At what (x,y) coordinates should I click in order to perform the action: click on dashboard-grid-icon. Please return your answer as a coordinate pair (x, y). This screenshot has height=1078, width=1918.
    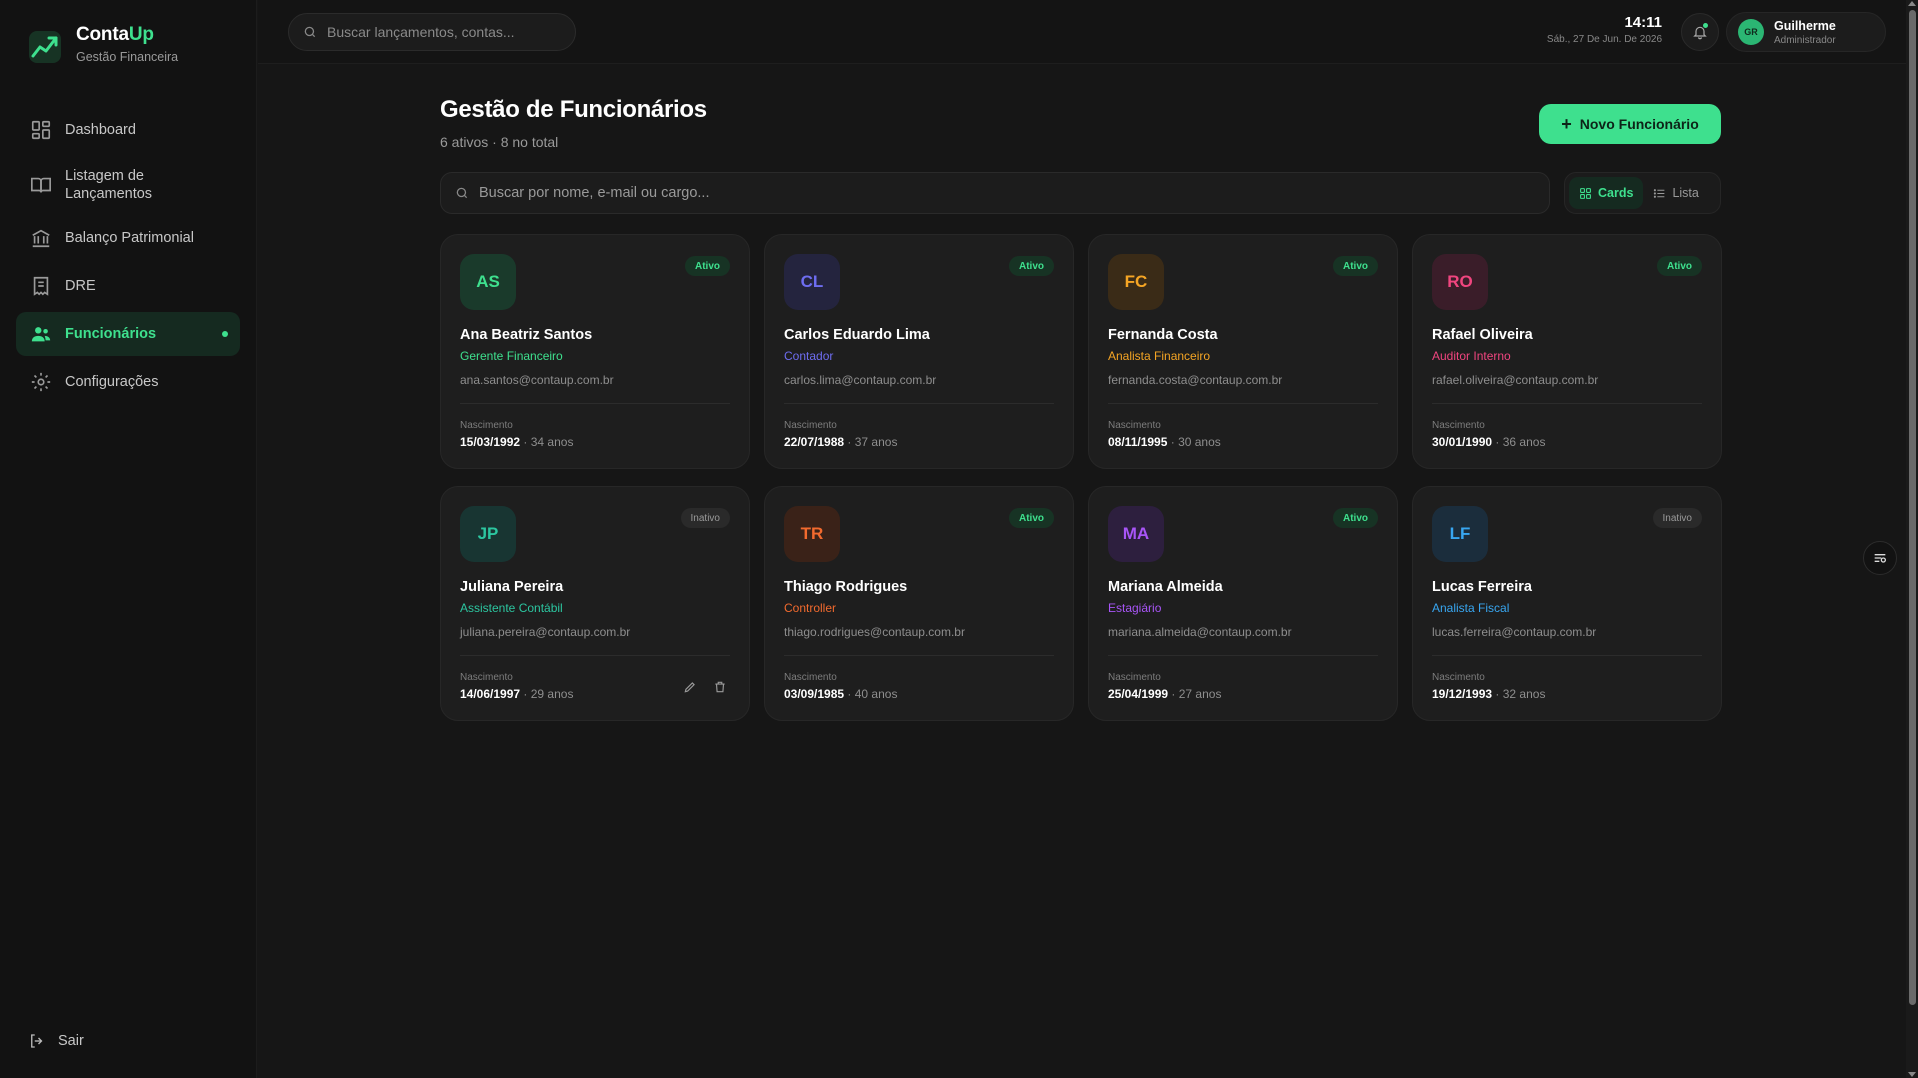
    Looking at the image, I should click on (41, 130).